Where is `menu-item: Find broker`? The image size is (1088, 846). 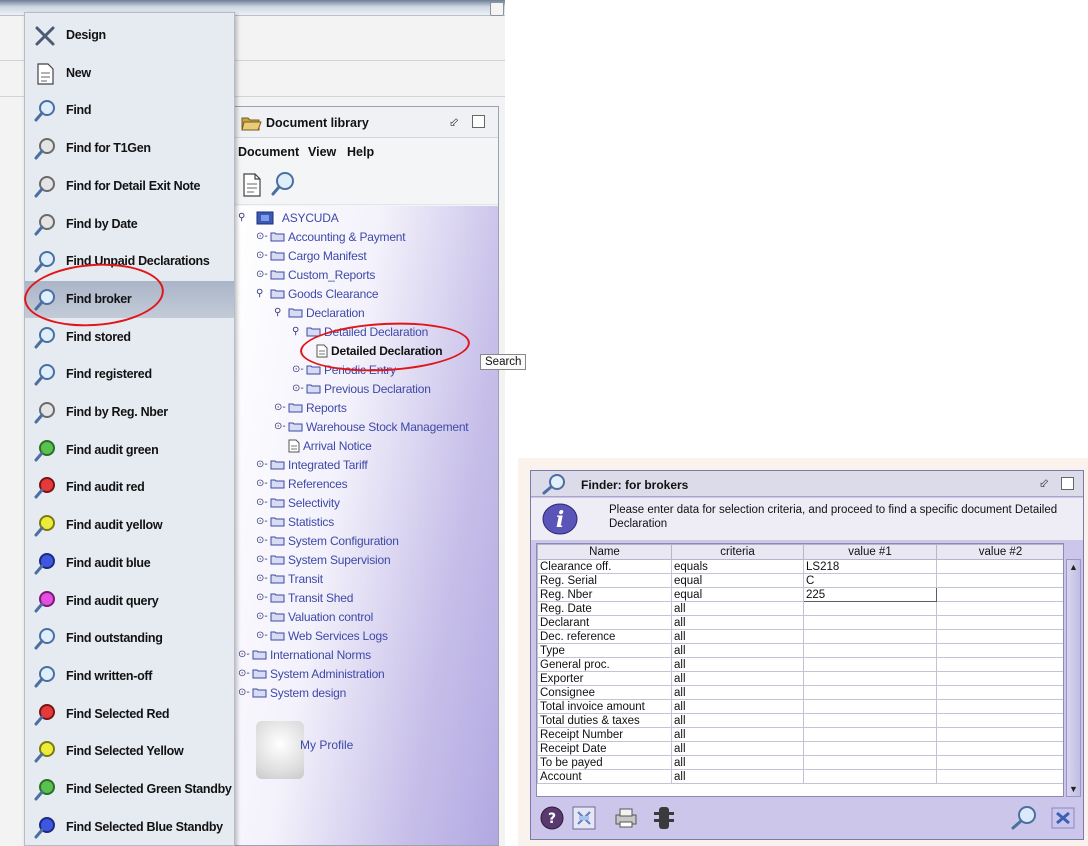
menu-item: Find broker is located at coordinates (129, 299).